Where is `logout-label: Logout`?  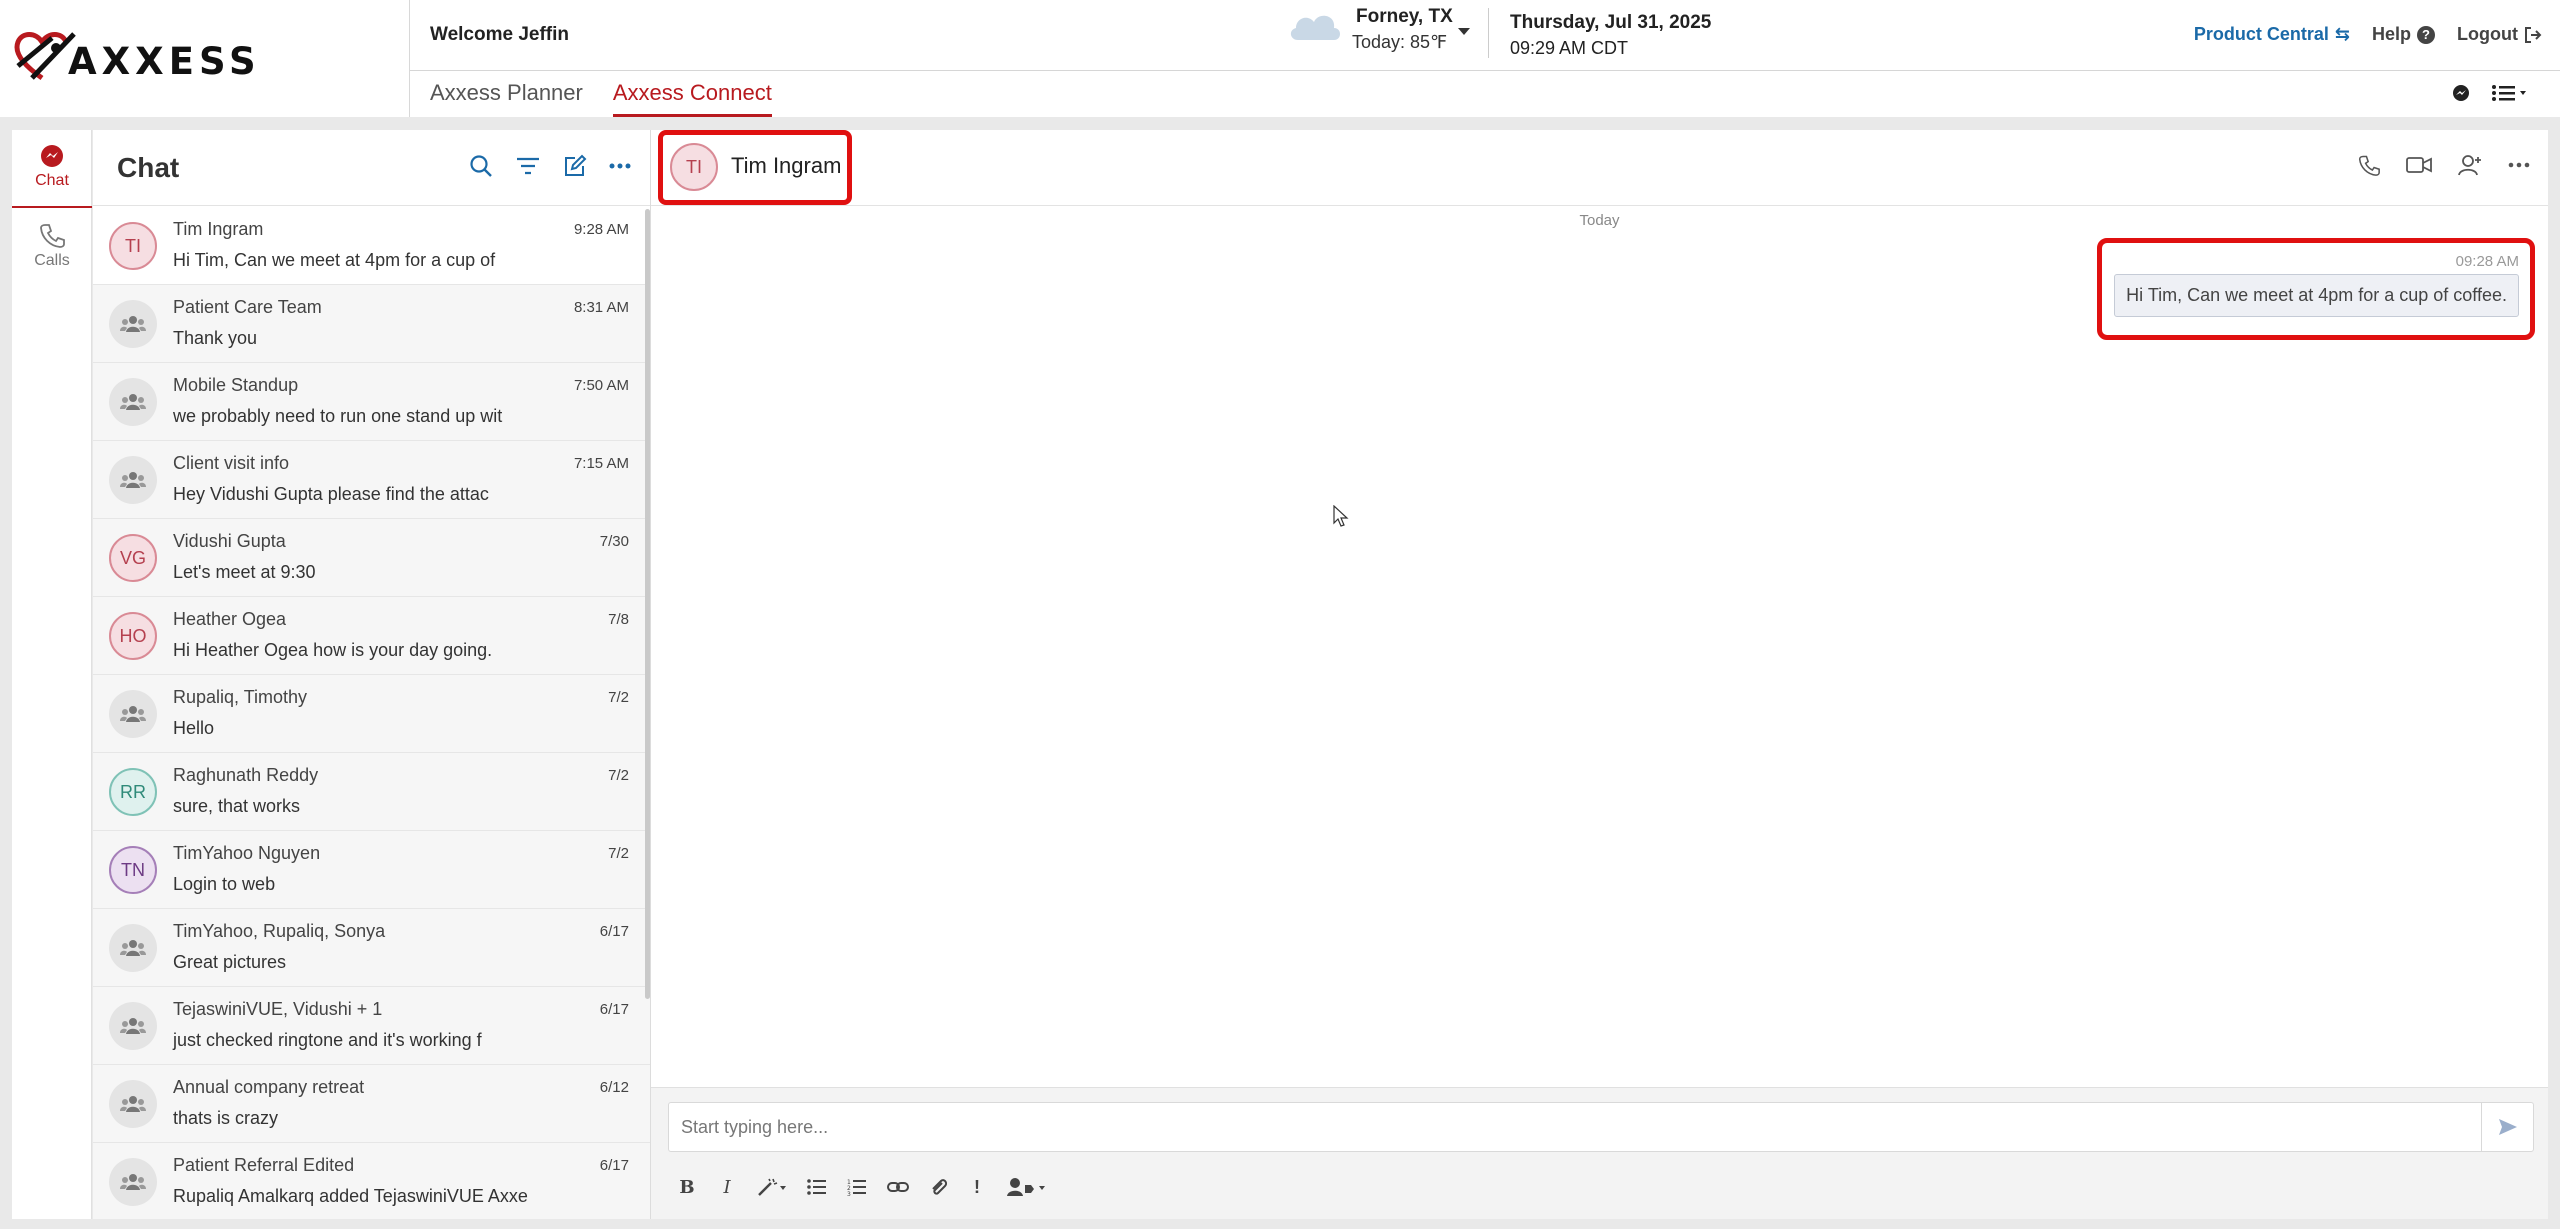 logout-label: Logout is located at coordinates (2487, 34).